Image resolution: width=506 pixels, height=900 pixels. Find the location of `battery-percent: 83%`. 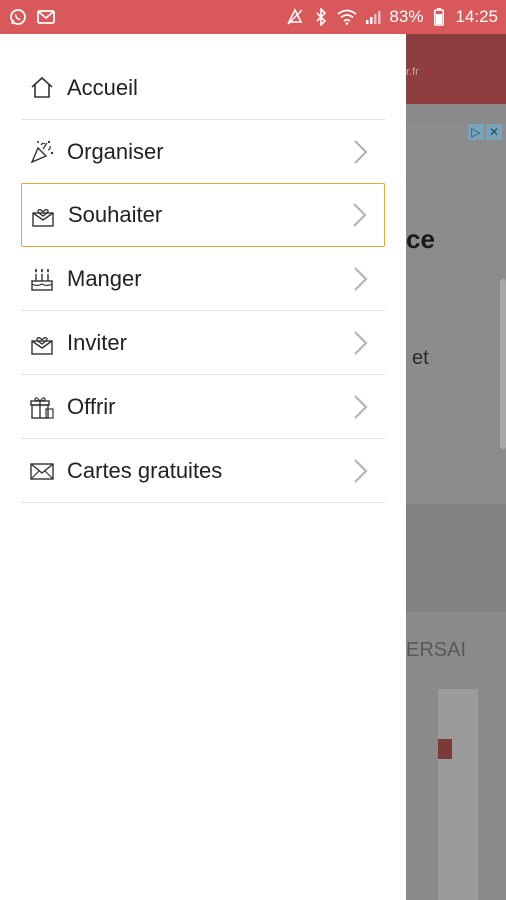

battery-percent: 83% is located at coordinates (406, 16).